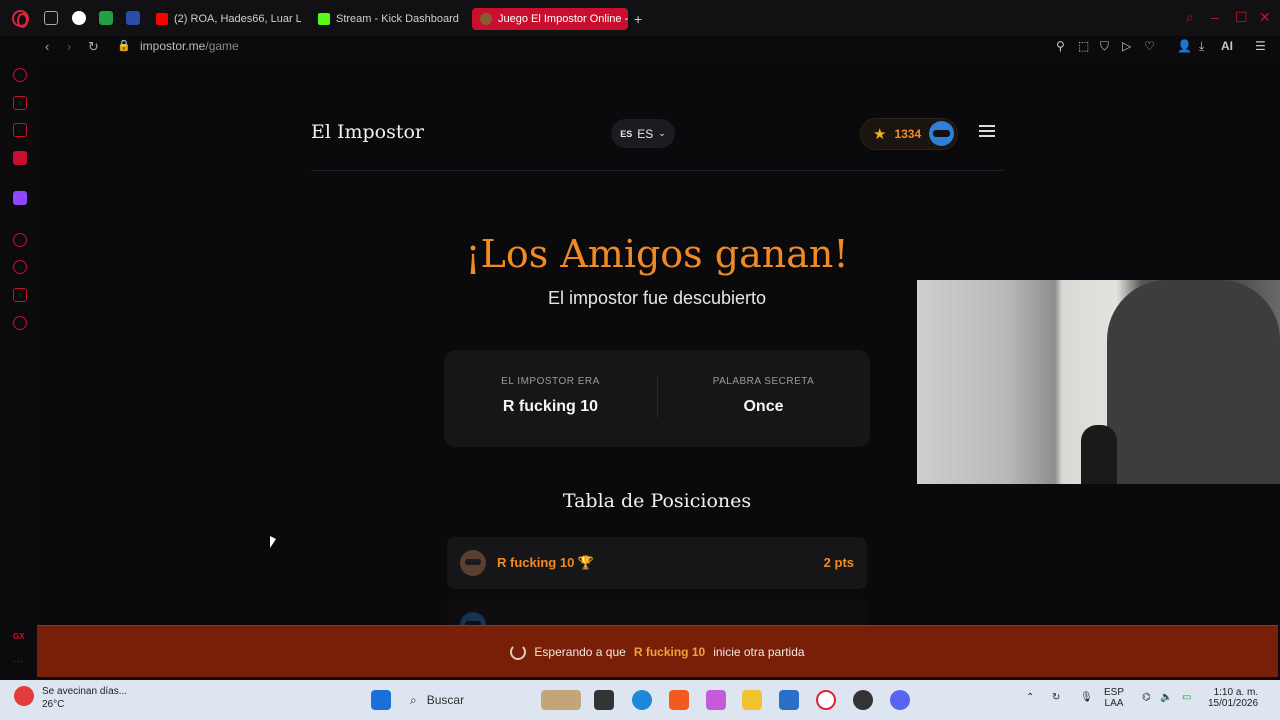 Image resolution: width=1280 pixels, height=720 pixels. I want to click on site-title: El Impostor, so click(367, 132).